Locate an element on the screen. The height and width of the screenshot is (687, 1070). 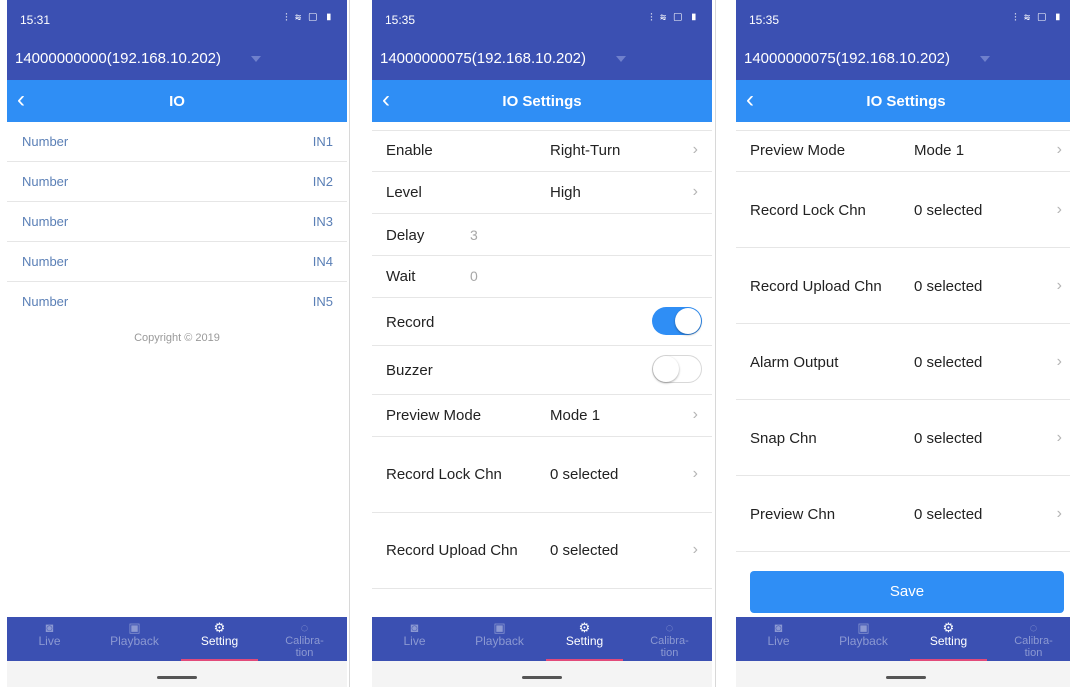
row-label: Snap Chn is located at coordinates (783, 438).